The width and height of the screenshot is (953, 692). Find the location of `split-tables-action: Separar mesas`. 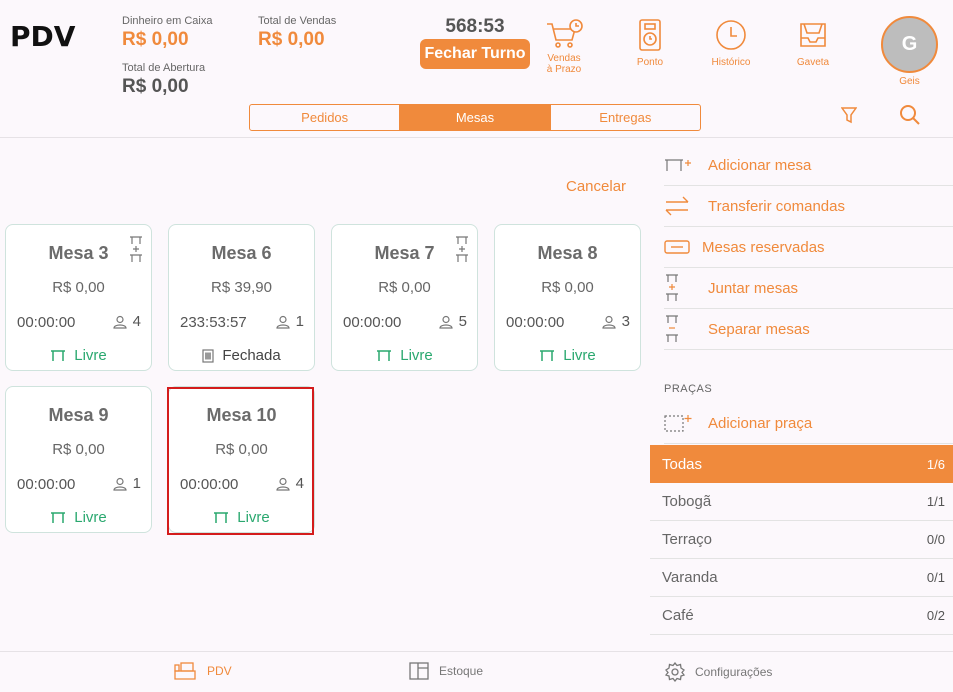

split-tables-action: Separar mesas is located at coordinates (808, 329).